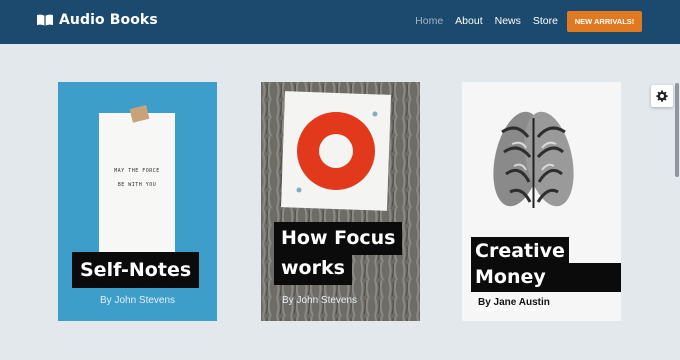  I want to click on book-title: Self-Notes, so click(136, 270).